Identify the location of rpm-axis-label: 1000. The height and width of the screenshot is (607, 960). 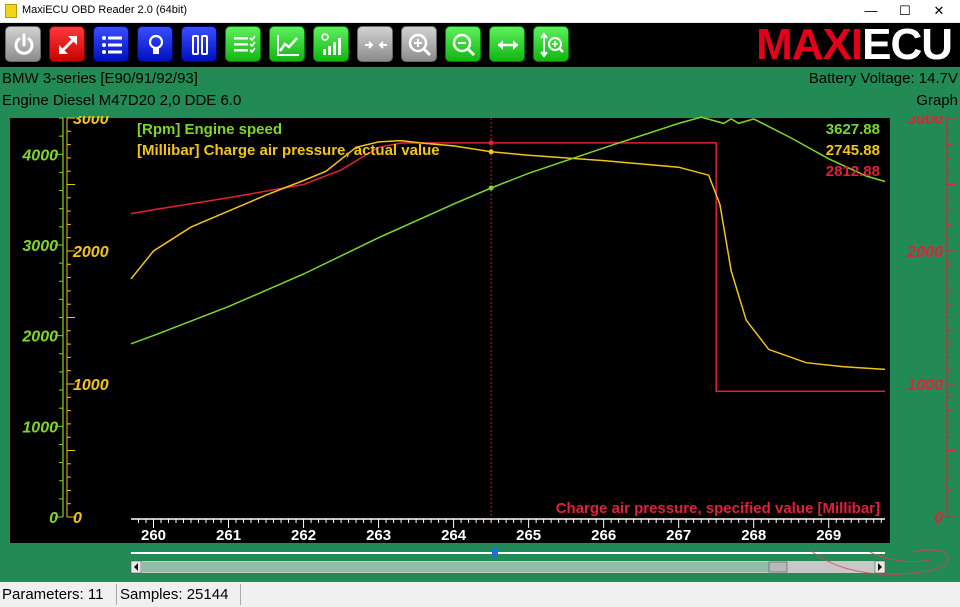
(40, 427).